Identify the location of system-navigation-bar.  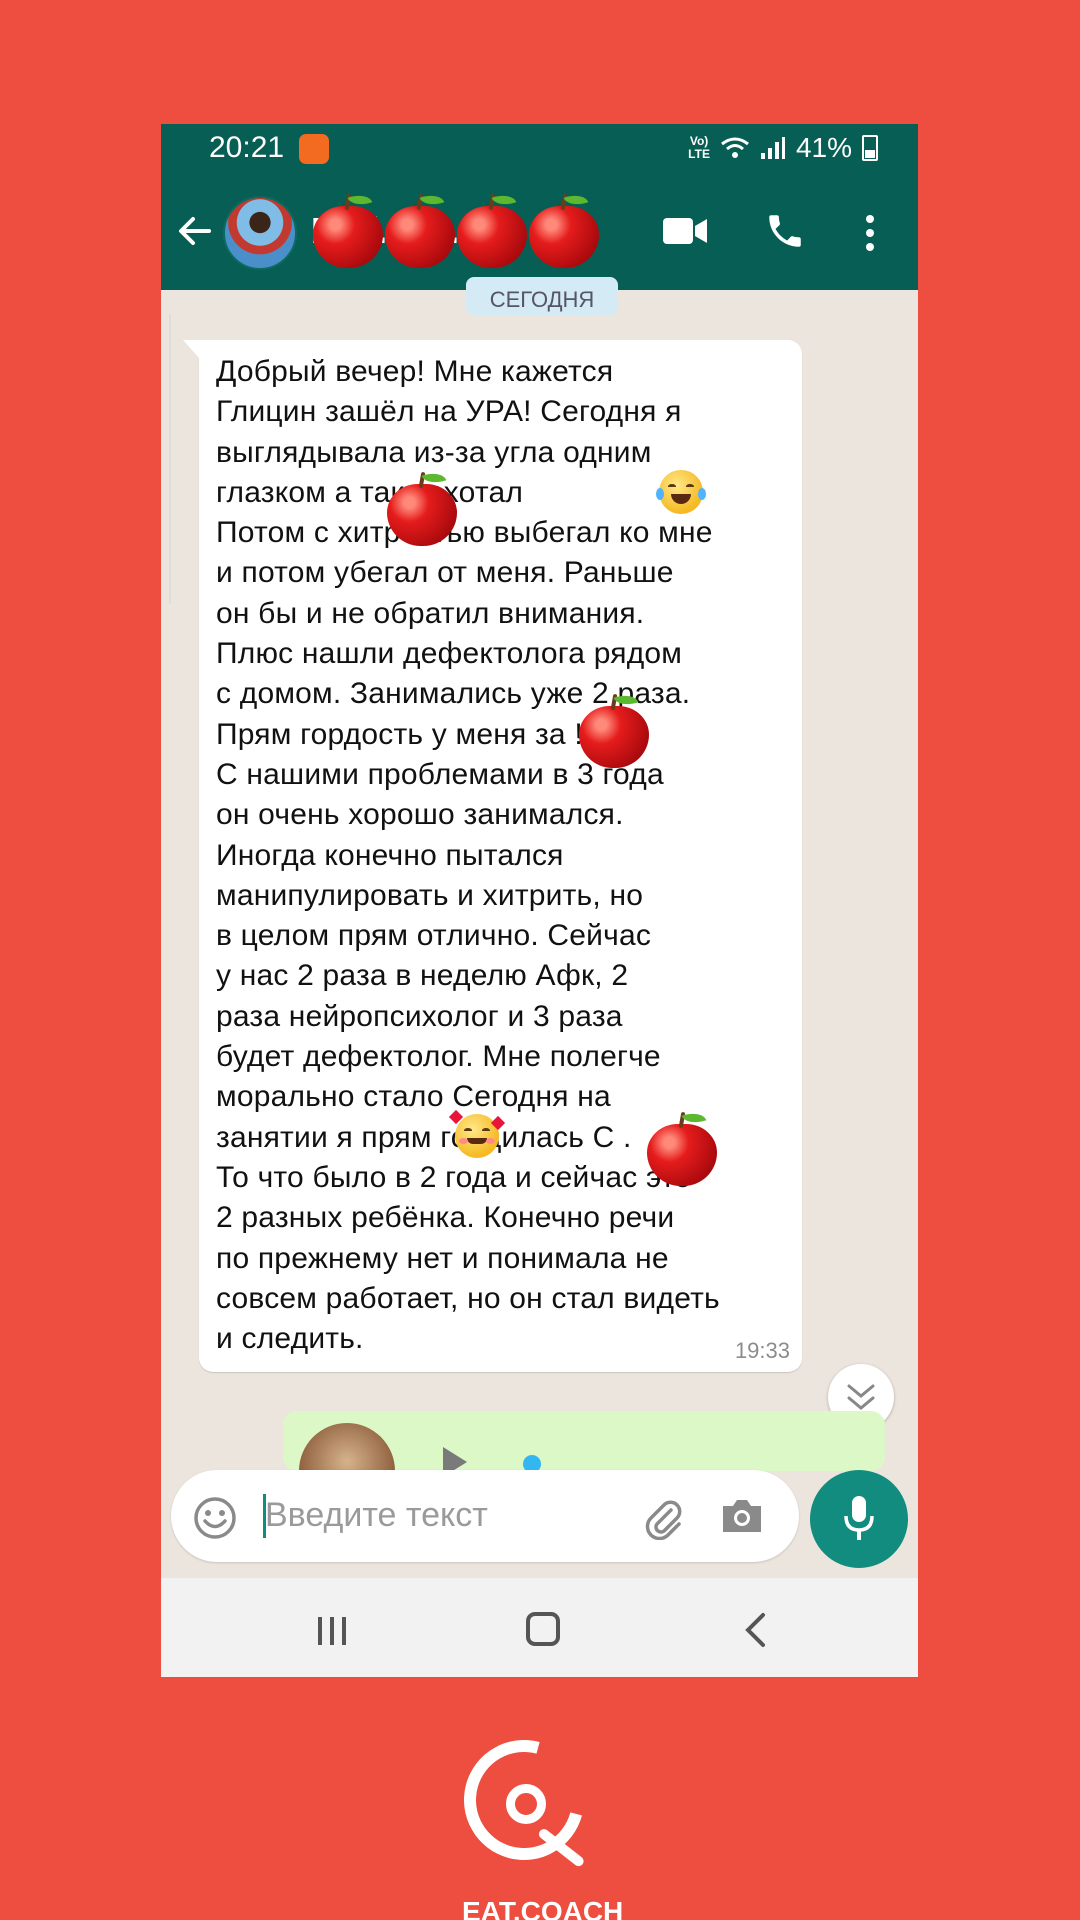
(539, 1627).